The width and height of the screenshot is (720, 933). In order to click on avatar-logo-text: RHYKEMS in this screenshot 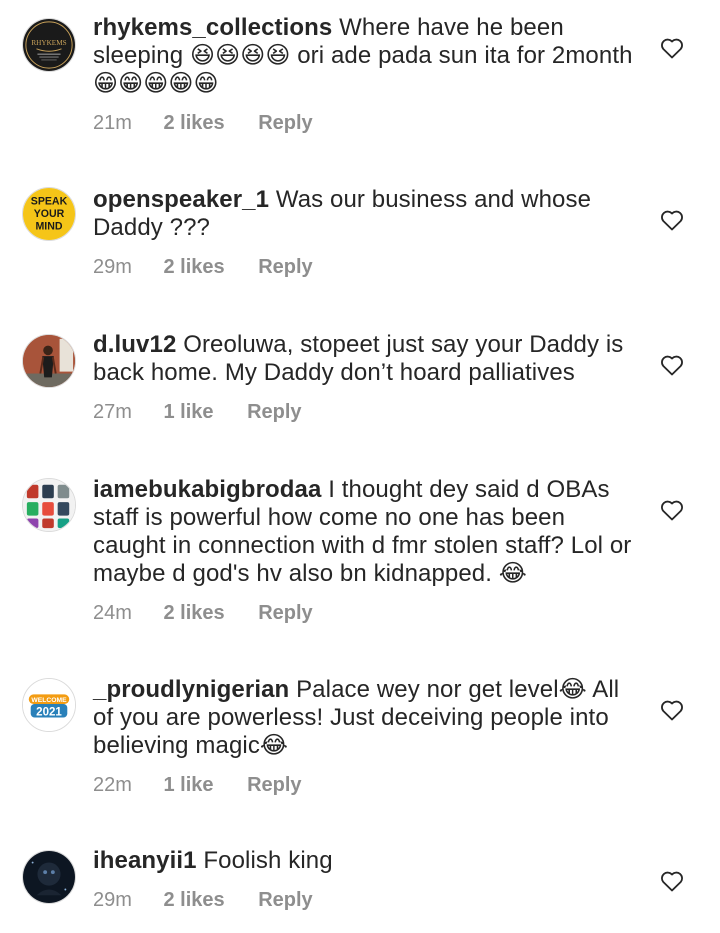, I will do `click(48, 43)`.